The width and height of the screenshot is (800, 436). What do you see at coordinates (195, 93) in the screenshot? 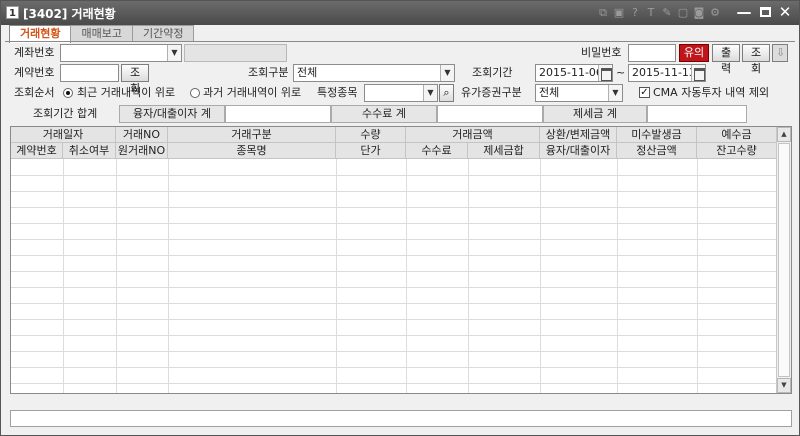
I see `order-past-radio` at bounding box center [195, 93].